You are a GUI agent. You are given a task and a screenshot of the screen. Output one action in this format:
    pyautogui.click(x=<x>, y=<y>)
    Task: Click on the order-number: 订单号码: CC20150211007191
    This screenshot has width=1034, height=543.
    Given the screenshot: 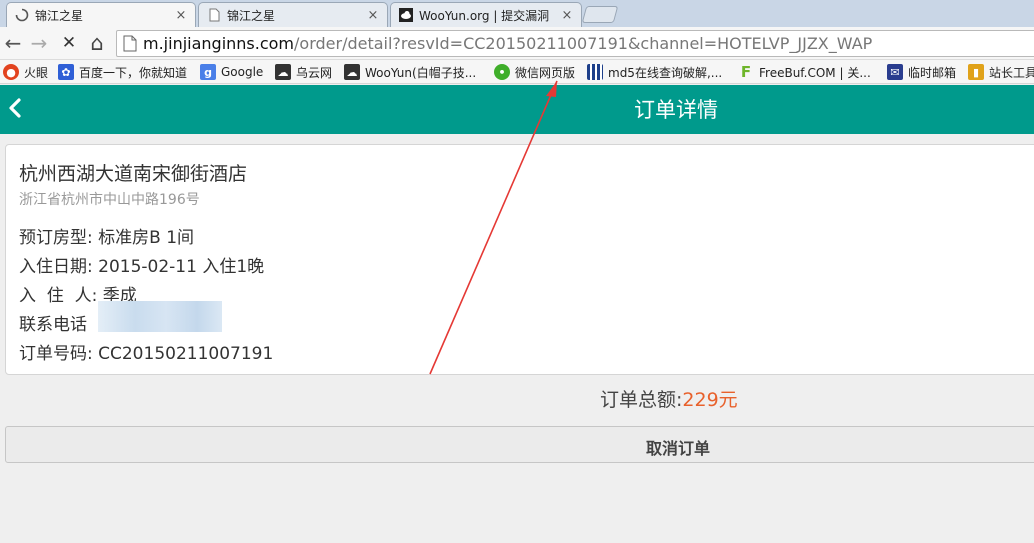 What is the action you would take?
    pyautogui.click(x=146, y=354)
    